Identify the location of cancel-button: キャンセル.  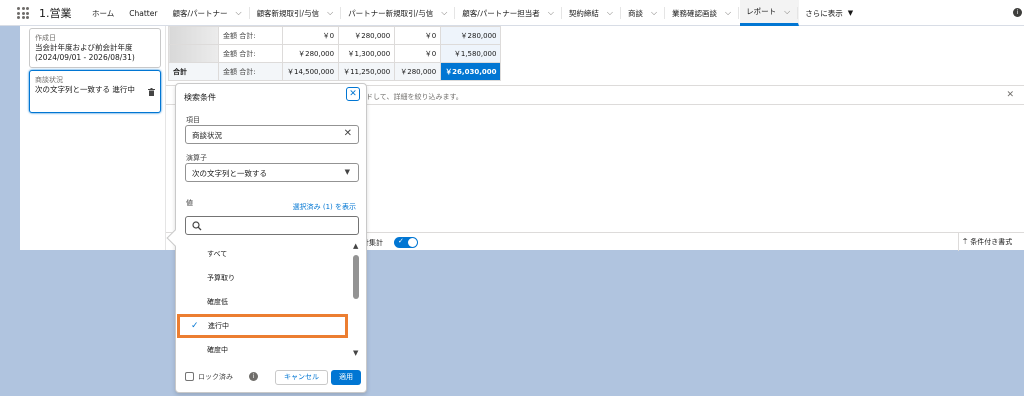
(301, 377).